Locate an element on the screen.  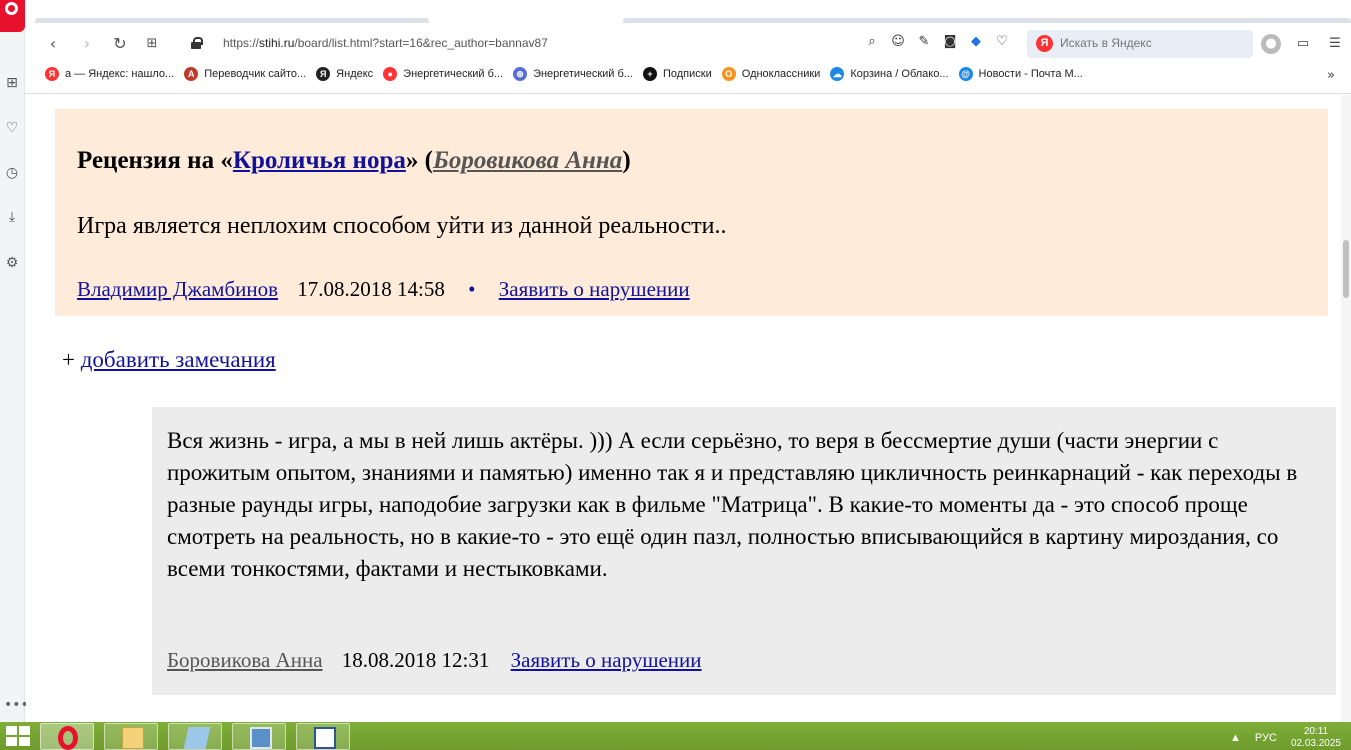
camera-icon: ◙ is located at coordinates (950, 42).